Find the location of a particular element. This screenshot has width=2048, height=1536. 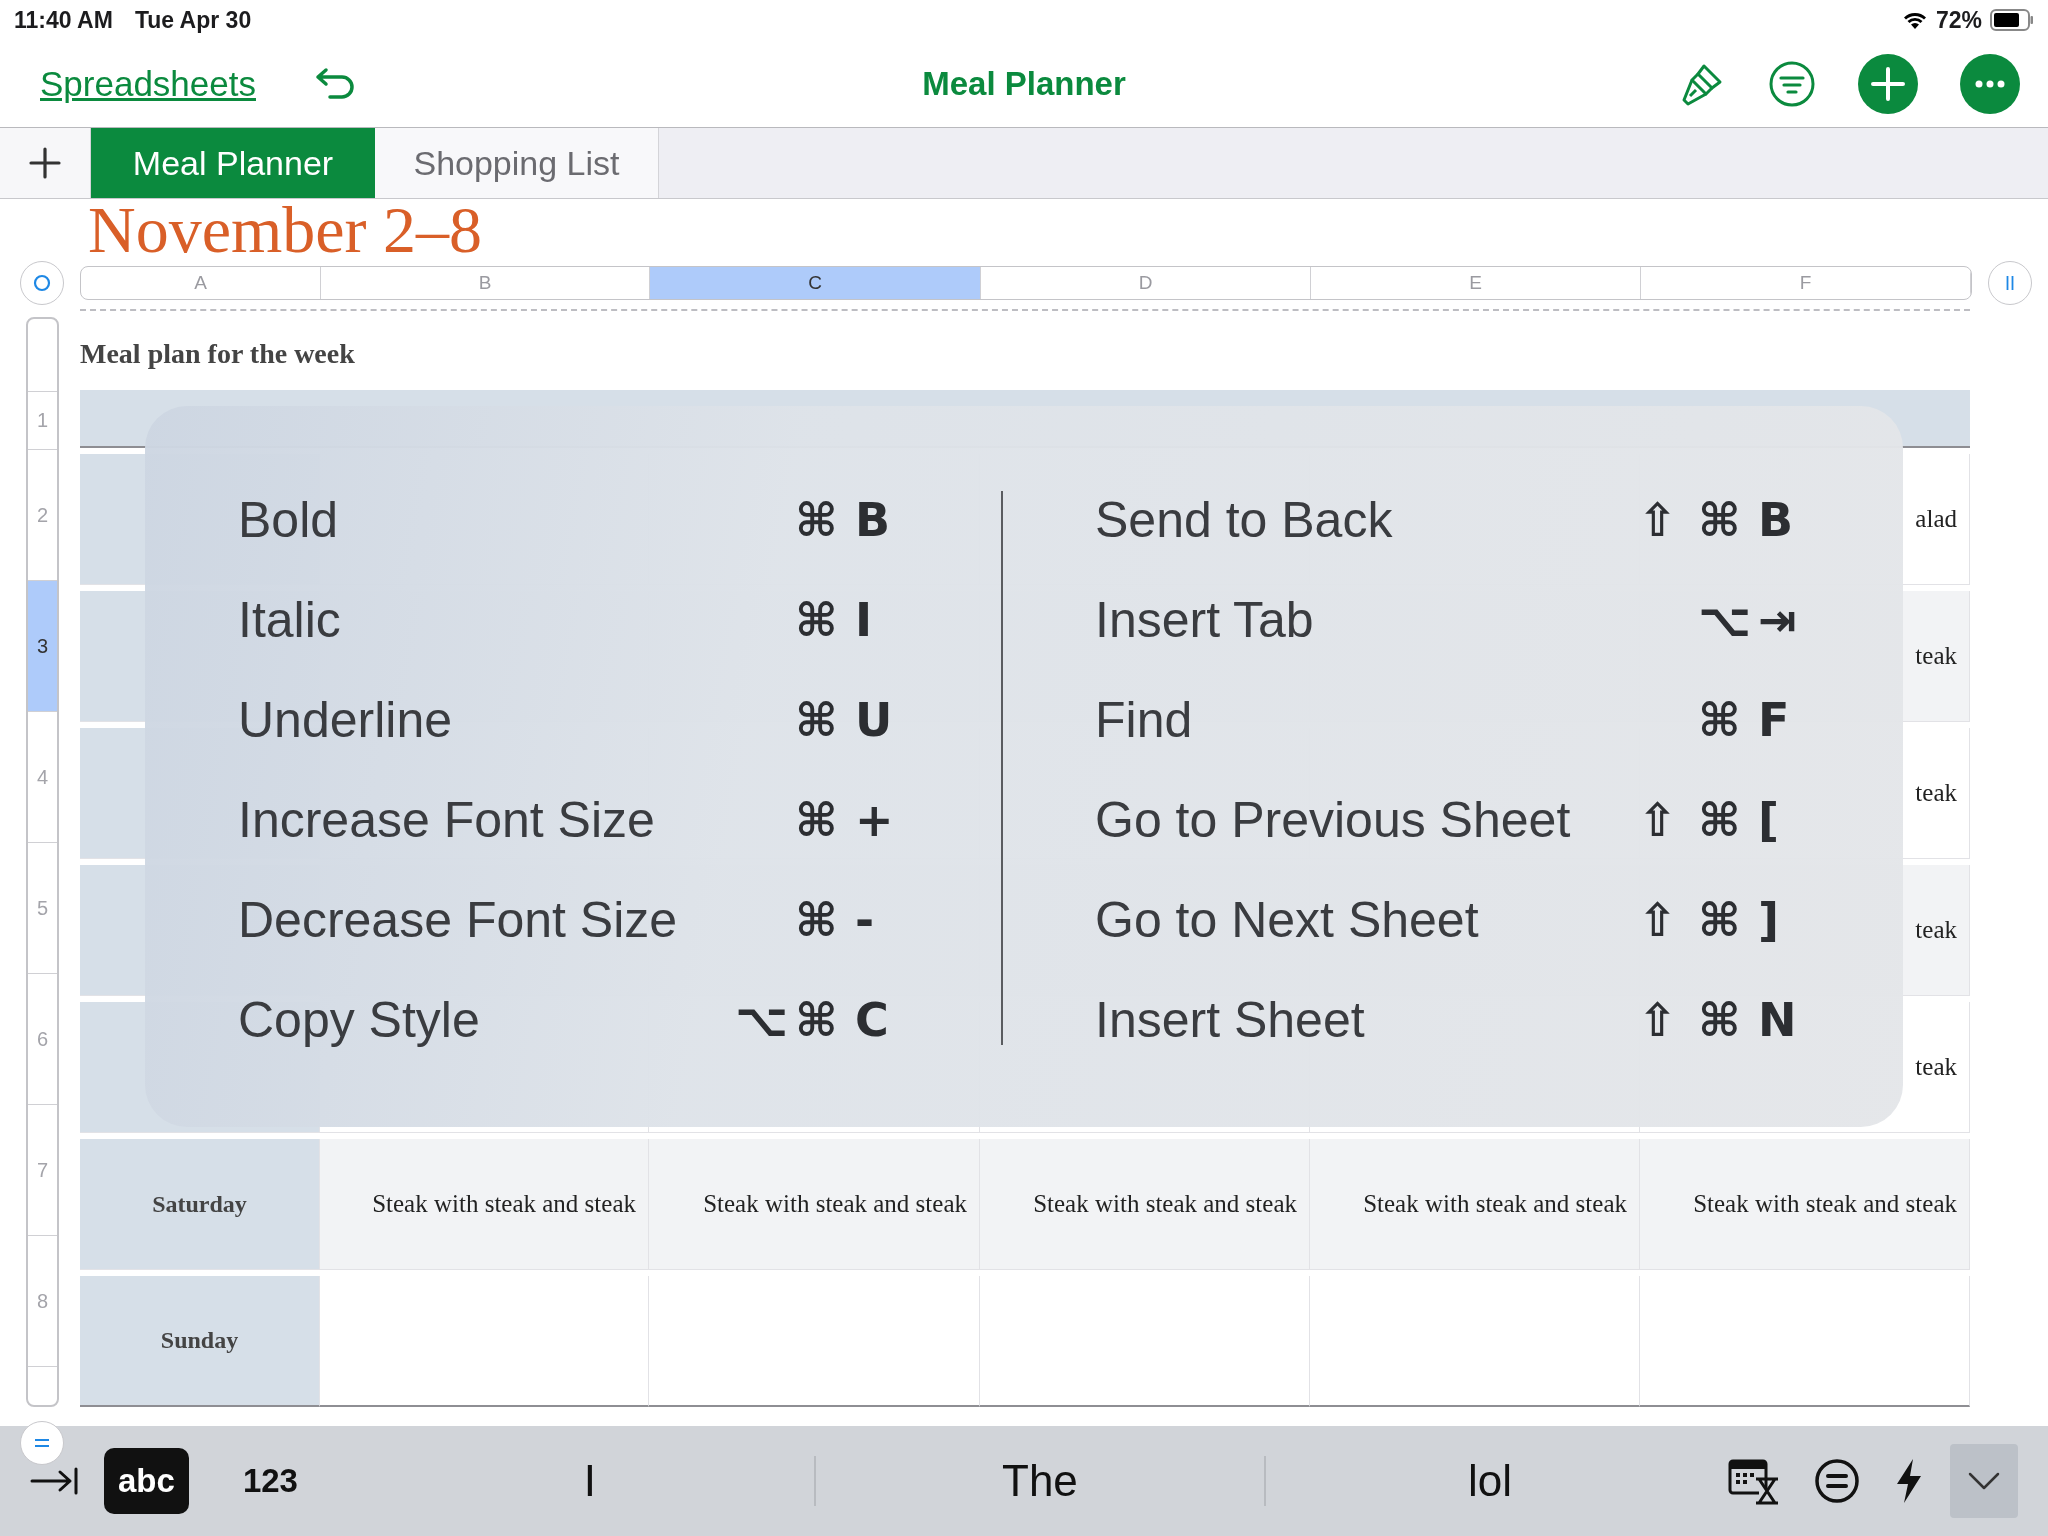

calendar-hourglass-icon is located at coordinates (1754, 1481).